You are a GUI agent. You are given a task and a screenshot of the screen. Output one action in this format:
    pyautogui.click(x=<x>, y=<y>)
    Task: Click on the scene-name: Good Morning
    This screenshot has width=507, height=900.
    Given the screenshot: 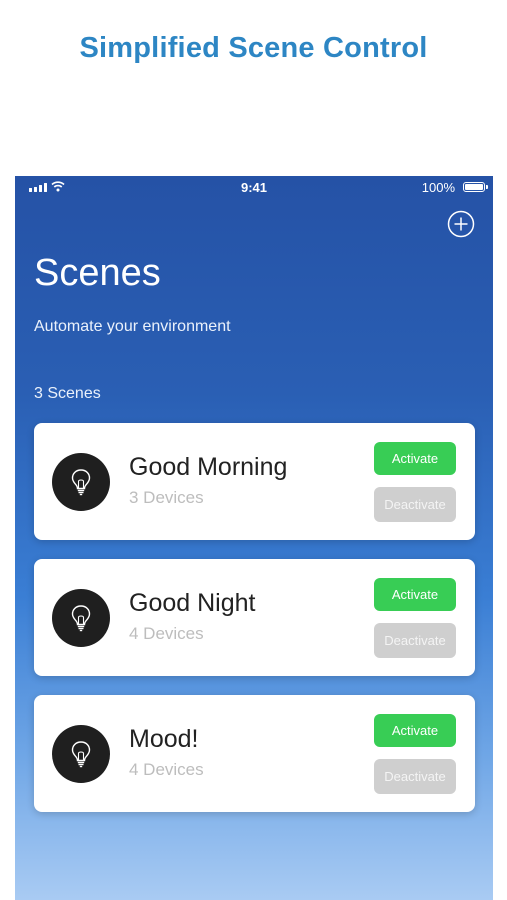 What is the action you would take?
    pyautogui.click(x=208, y=467)
    